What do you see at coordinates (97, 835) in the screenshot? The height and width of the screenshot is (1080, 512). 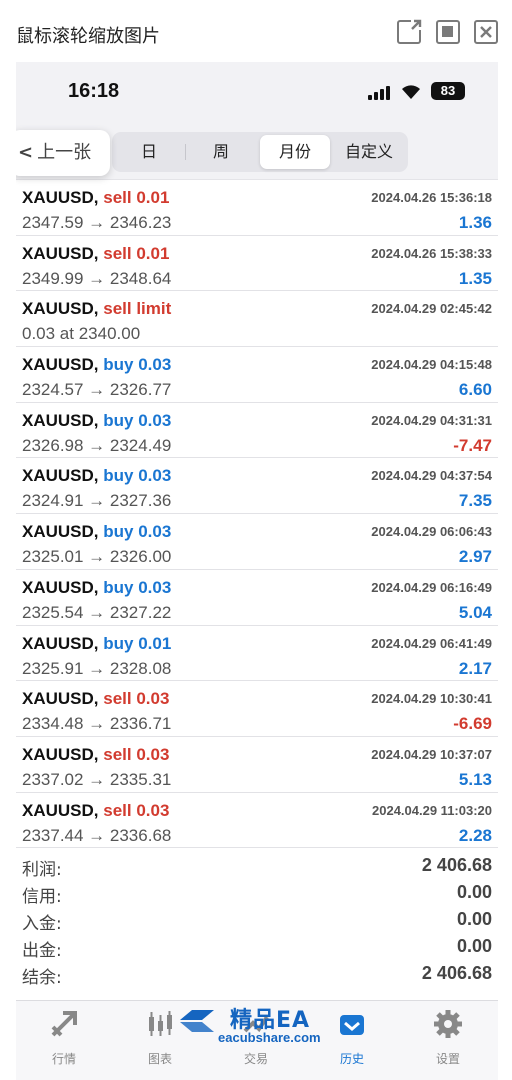 I see `trade-price: 2337.44 → 2336.68` at bounding box center [97, 835].